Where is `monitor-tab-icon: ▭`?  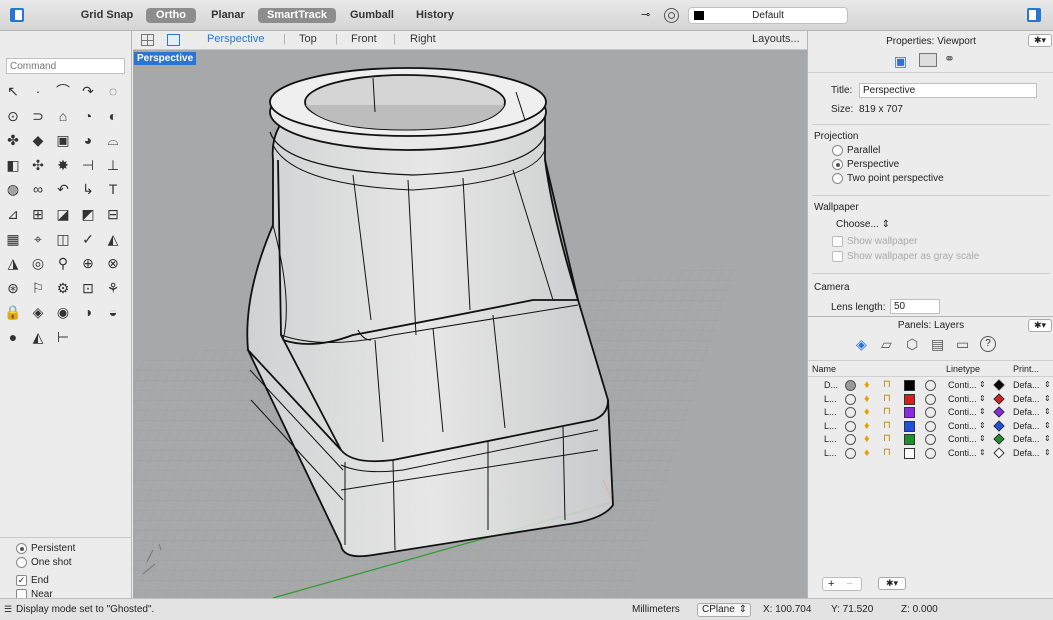
monitor-tab-icon: ▭ is located at coordinates (965, 344).